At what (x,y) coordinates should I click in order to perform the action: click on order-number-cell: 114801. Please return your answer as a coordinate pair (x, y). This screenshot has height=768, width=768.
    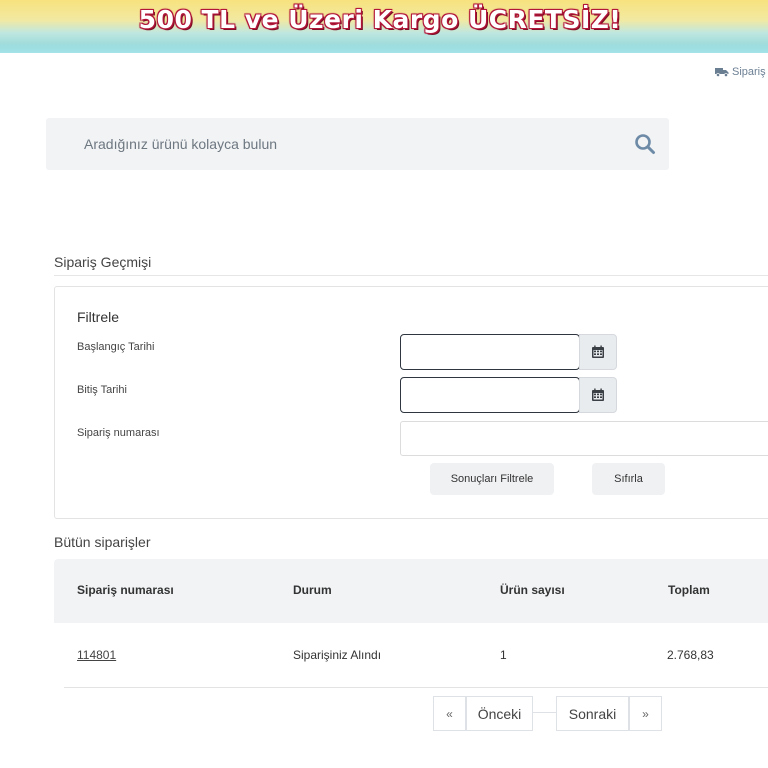
    Looking at the image, I should click on (96, 655).